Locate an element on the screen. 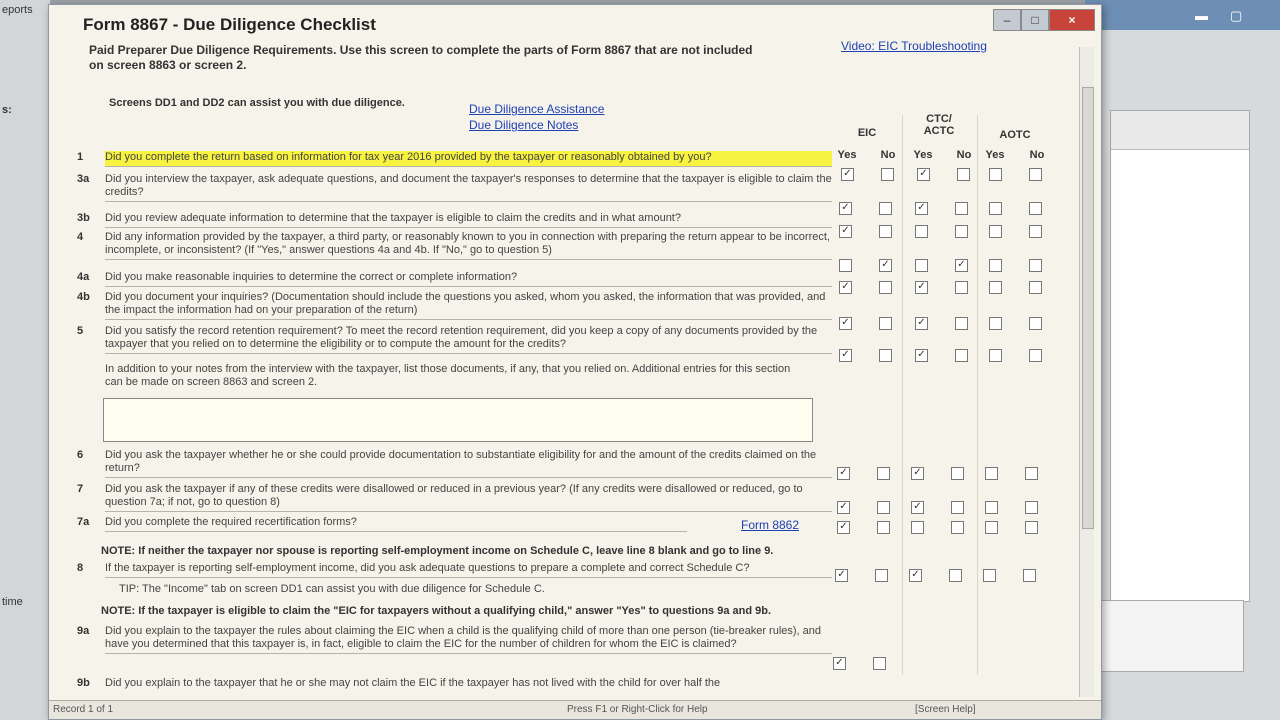 Image resolution: width=1280 pixels, height=720 pixels. q4-aotc-yes-checkbox is located at coordinates (995, 265).